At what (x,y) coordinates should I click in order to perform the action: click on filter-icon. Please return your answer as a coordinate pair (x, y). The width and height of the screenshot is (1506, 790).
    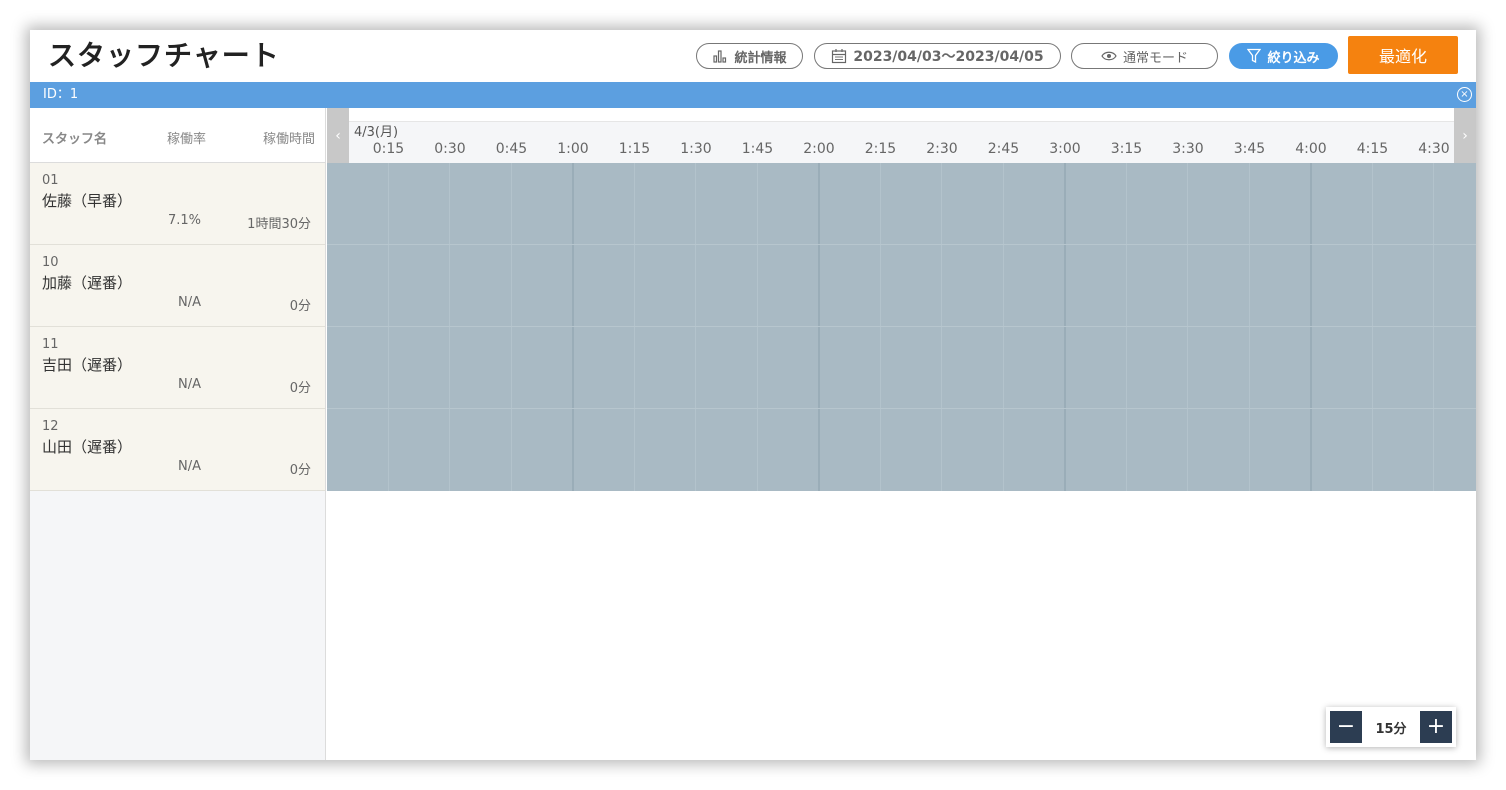
    Looking at the image, I should click on (1254, 56).